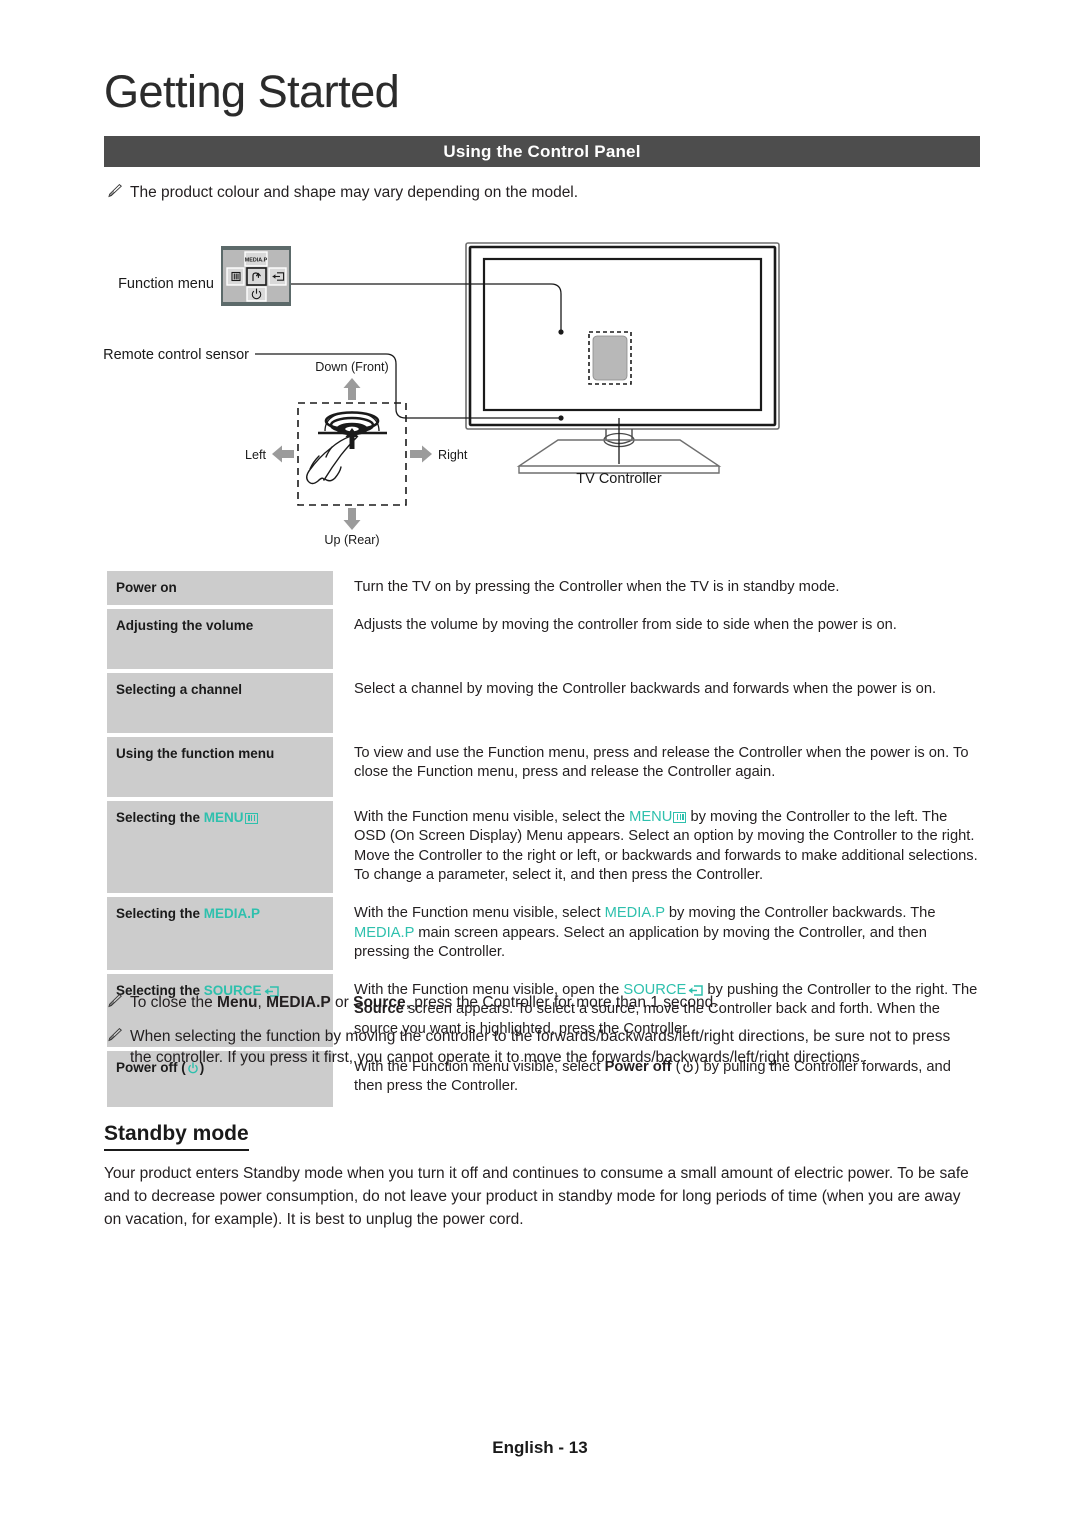 Image resolution: width=1080 pixels, height=1519 pixels. I want to click on standby-mode-heading: Standby mode, so click(176, 1136).